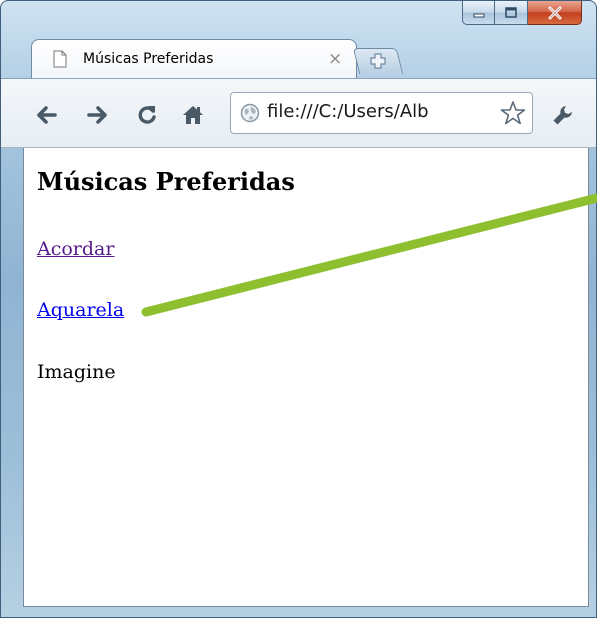 The width and height of the screenshot is (597, 618). I want to click on back-button, so click(46, 115).